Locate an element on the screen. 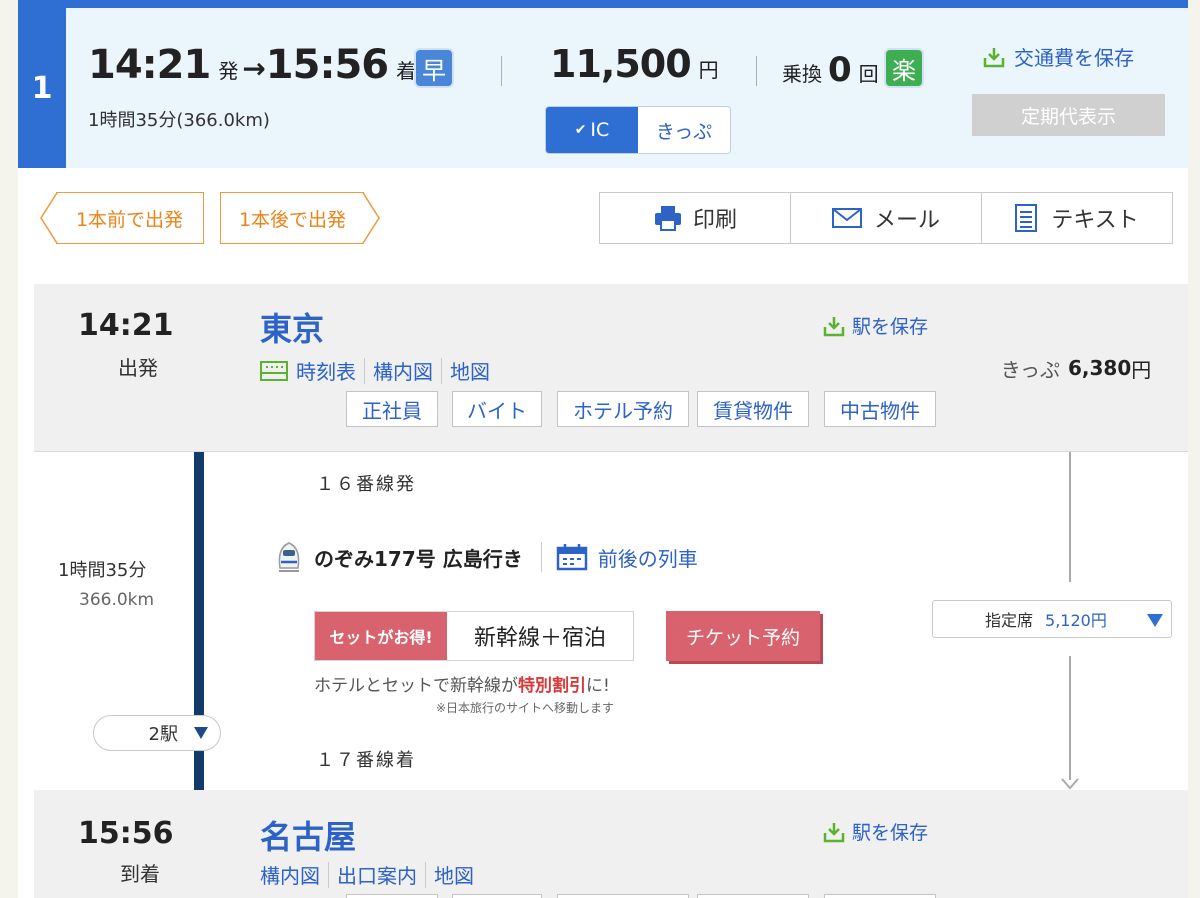 This screenshot has width=1200, height=898. promo-subnote: ※日本旅行のサイトへ移動します is located at coordinates (525, 708).